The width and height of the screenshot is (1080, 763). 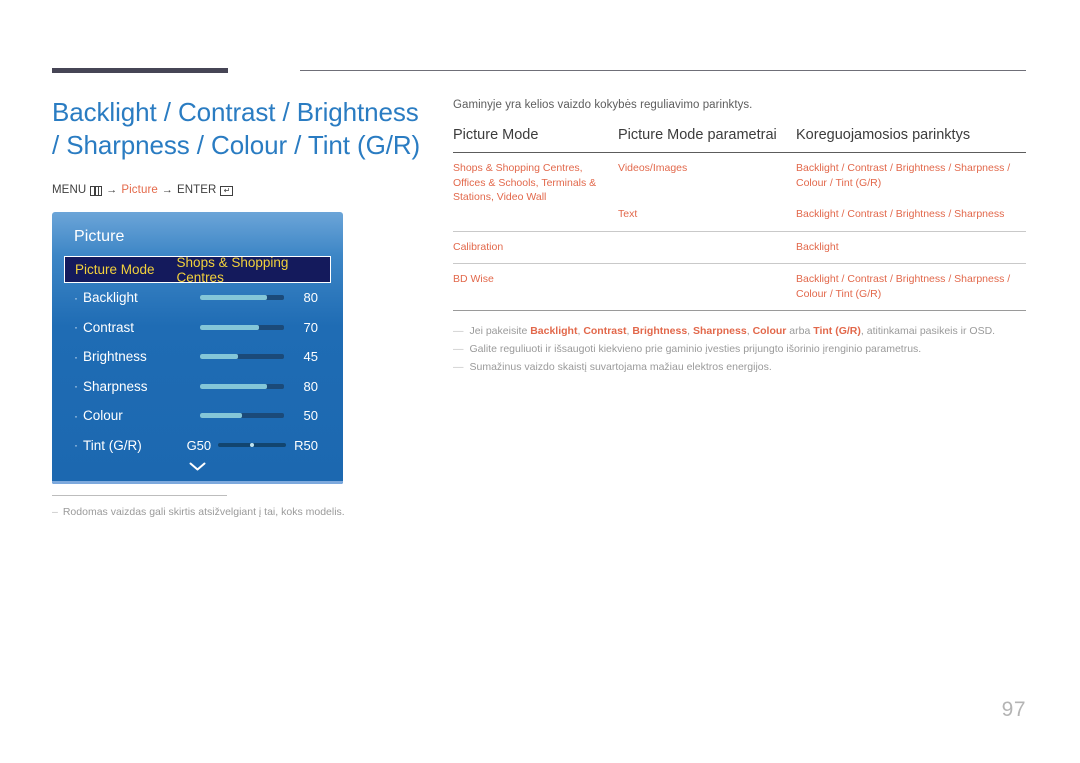 What do you see at coordinates (310, 416) in the screenshot?
I see `osd-row-value: 50` at bounding box center [310, 416].